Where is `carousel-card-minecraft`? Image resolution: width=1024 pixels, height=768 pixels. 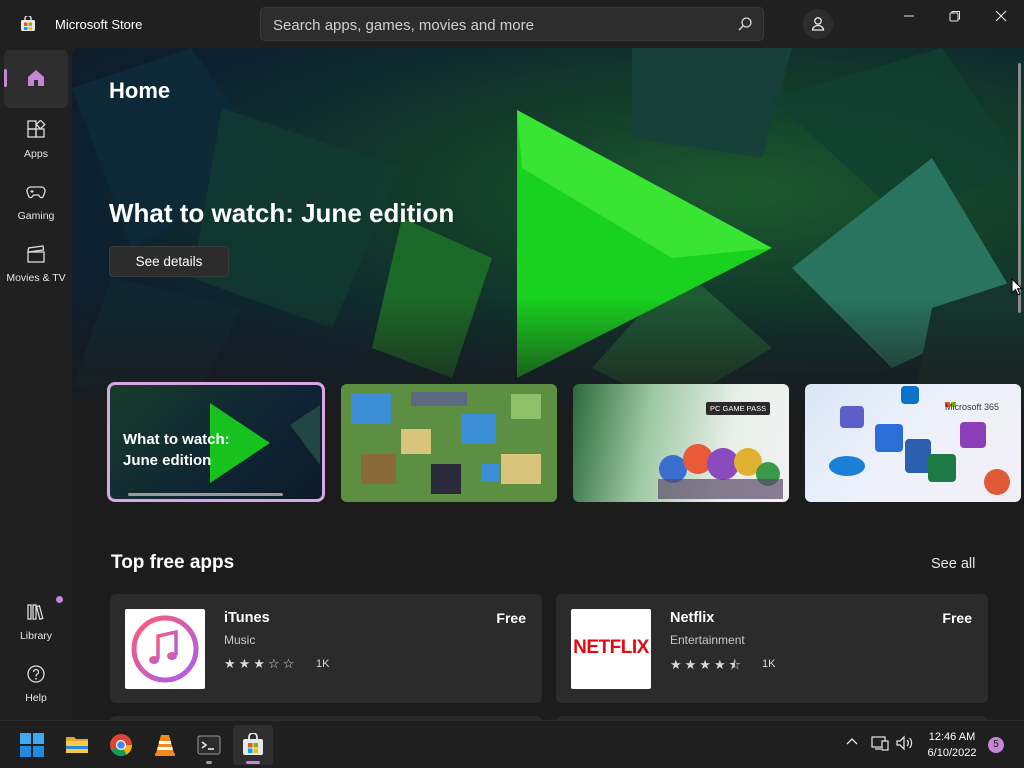
carousel-card-minecraft is located at coordinates (449, 443).